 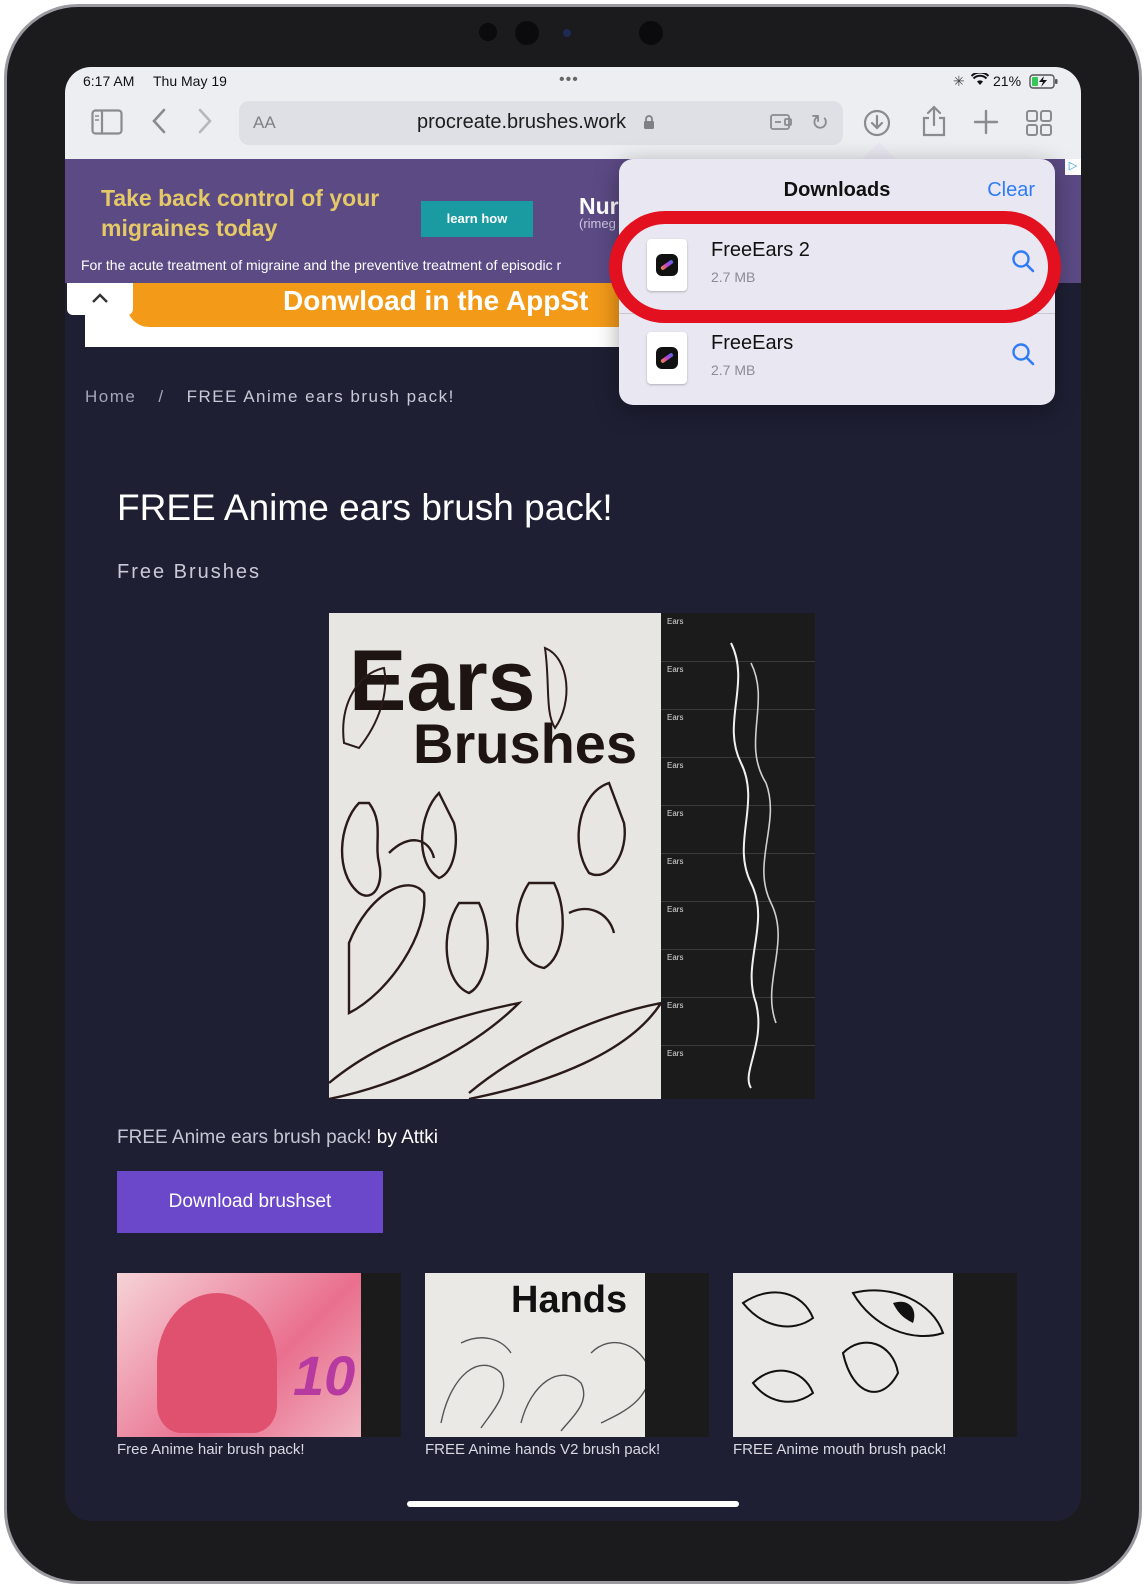 I want to click on related-thumb-hair: 10, so click(x=259, y=1355).